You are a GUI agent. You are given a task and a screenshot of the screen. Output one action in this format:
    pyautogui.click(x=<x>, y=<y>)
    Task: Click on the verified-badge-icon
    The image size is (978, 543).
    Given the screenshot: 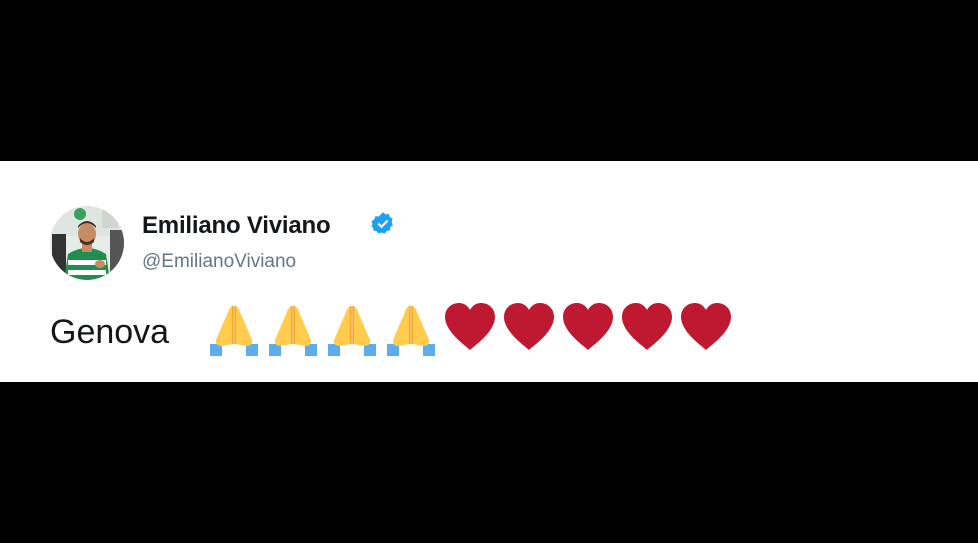 What is the action you would take?
    pyautogui.click(x=382, y=223)
    